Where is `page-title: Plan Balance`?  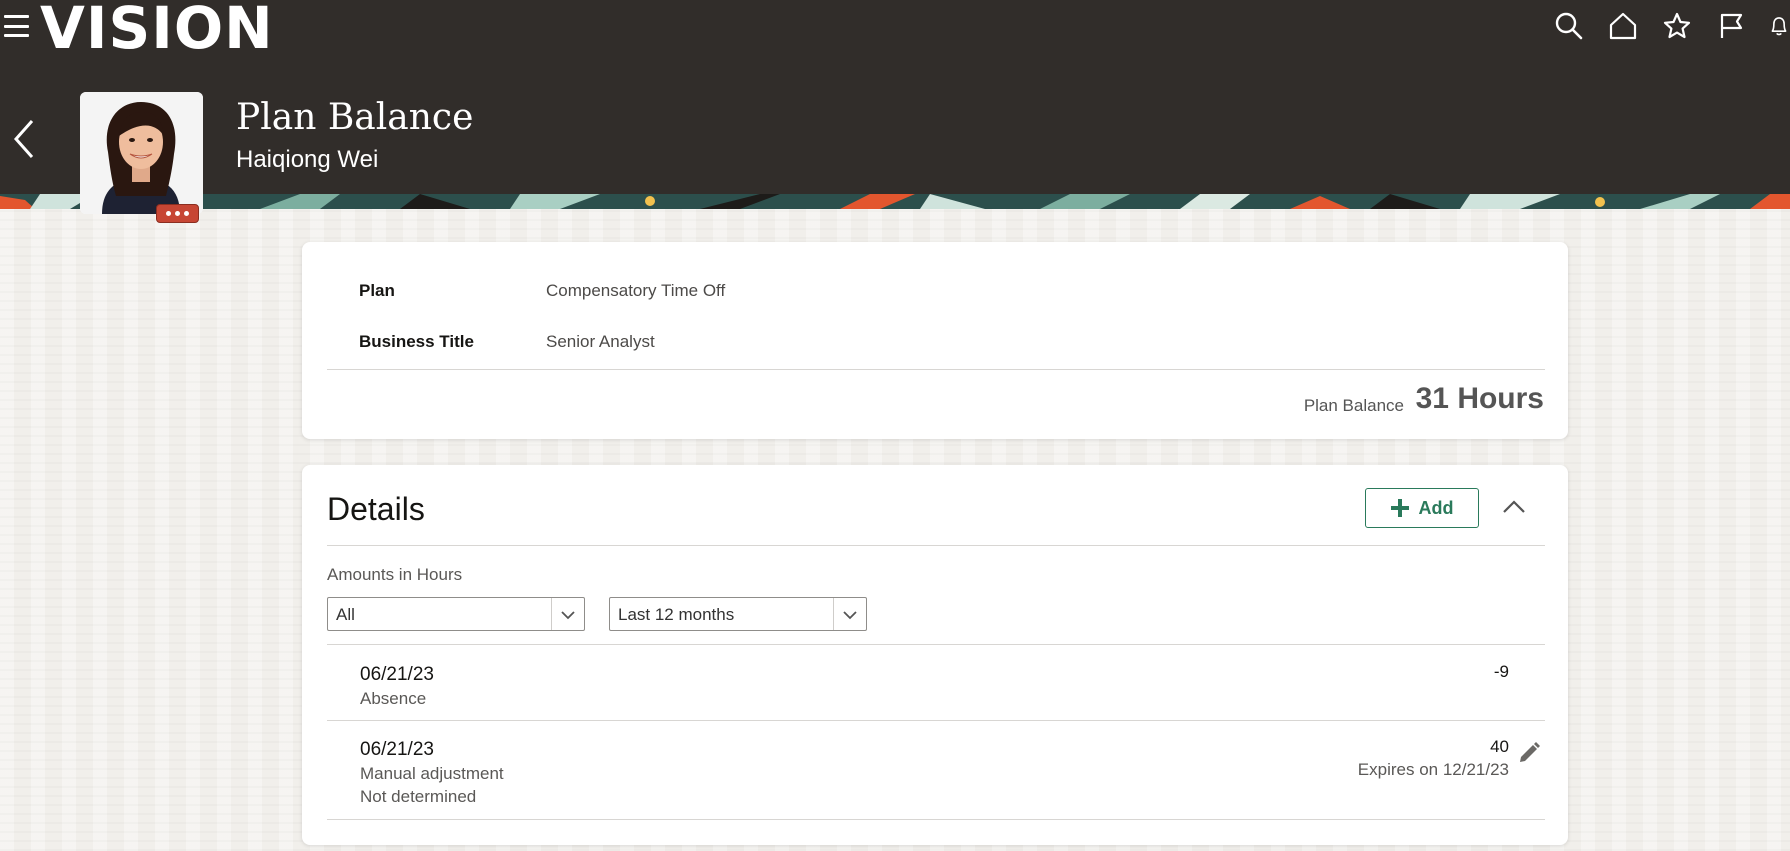
page-title: Plan Balance is located at coordinates (355, 117).